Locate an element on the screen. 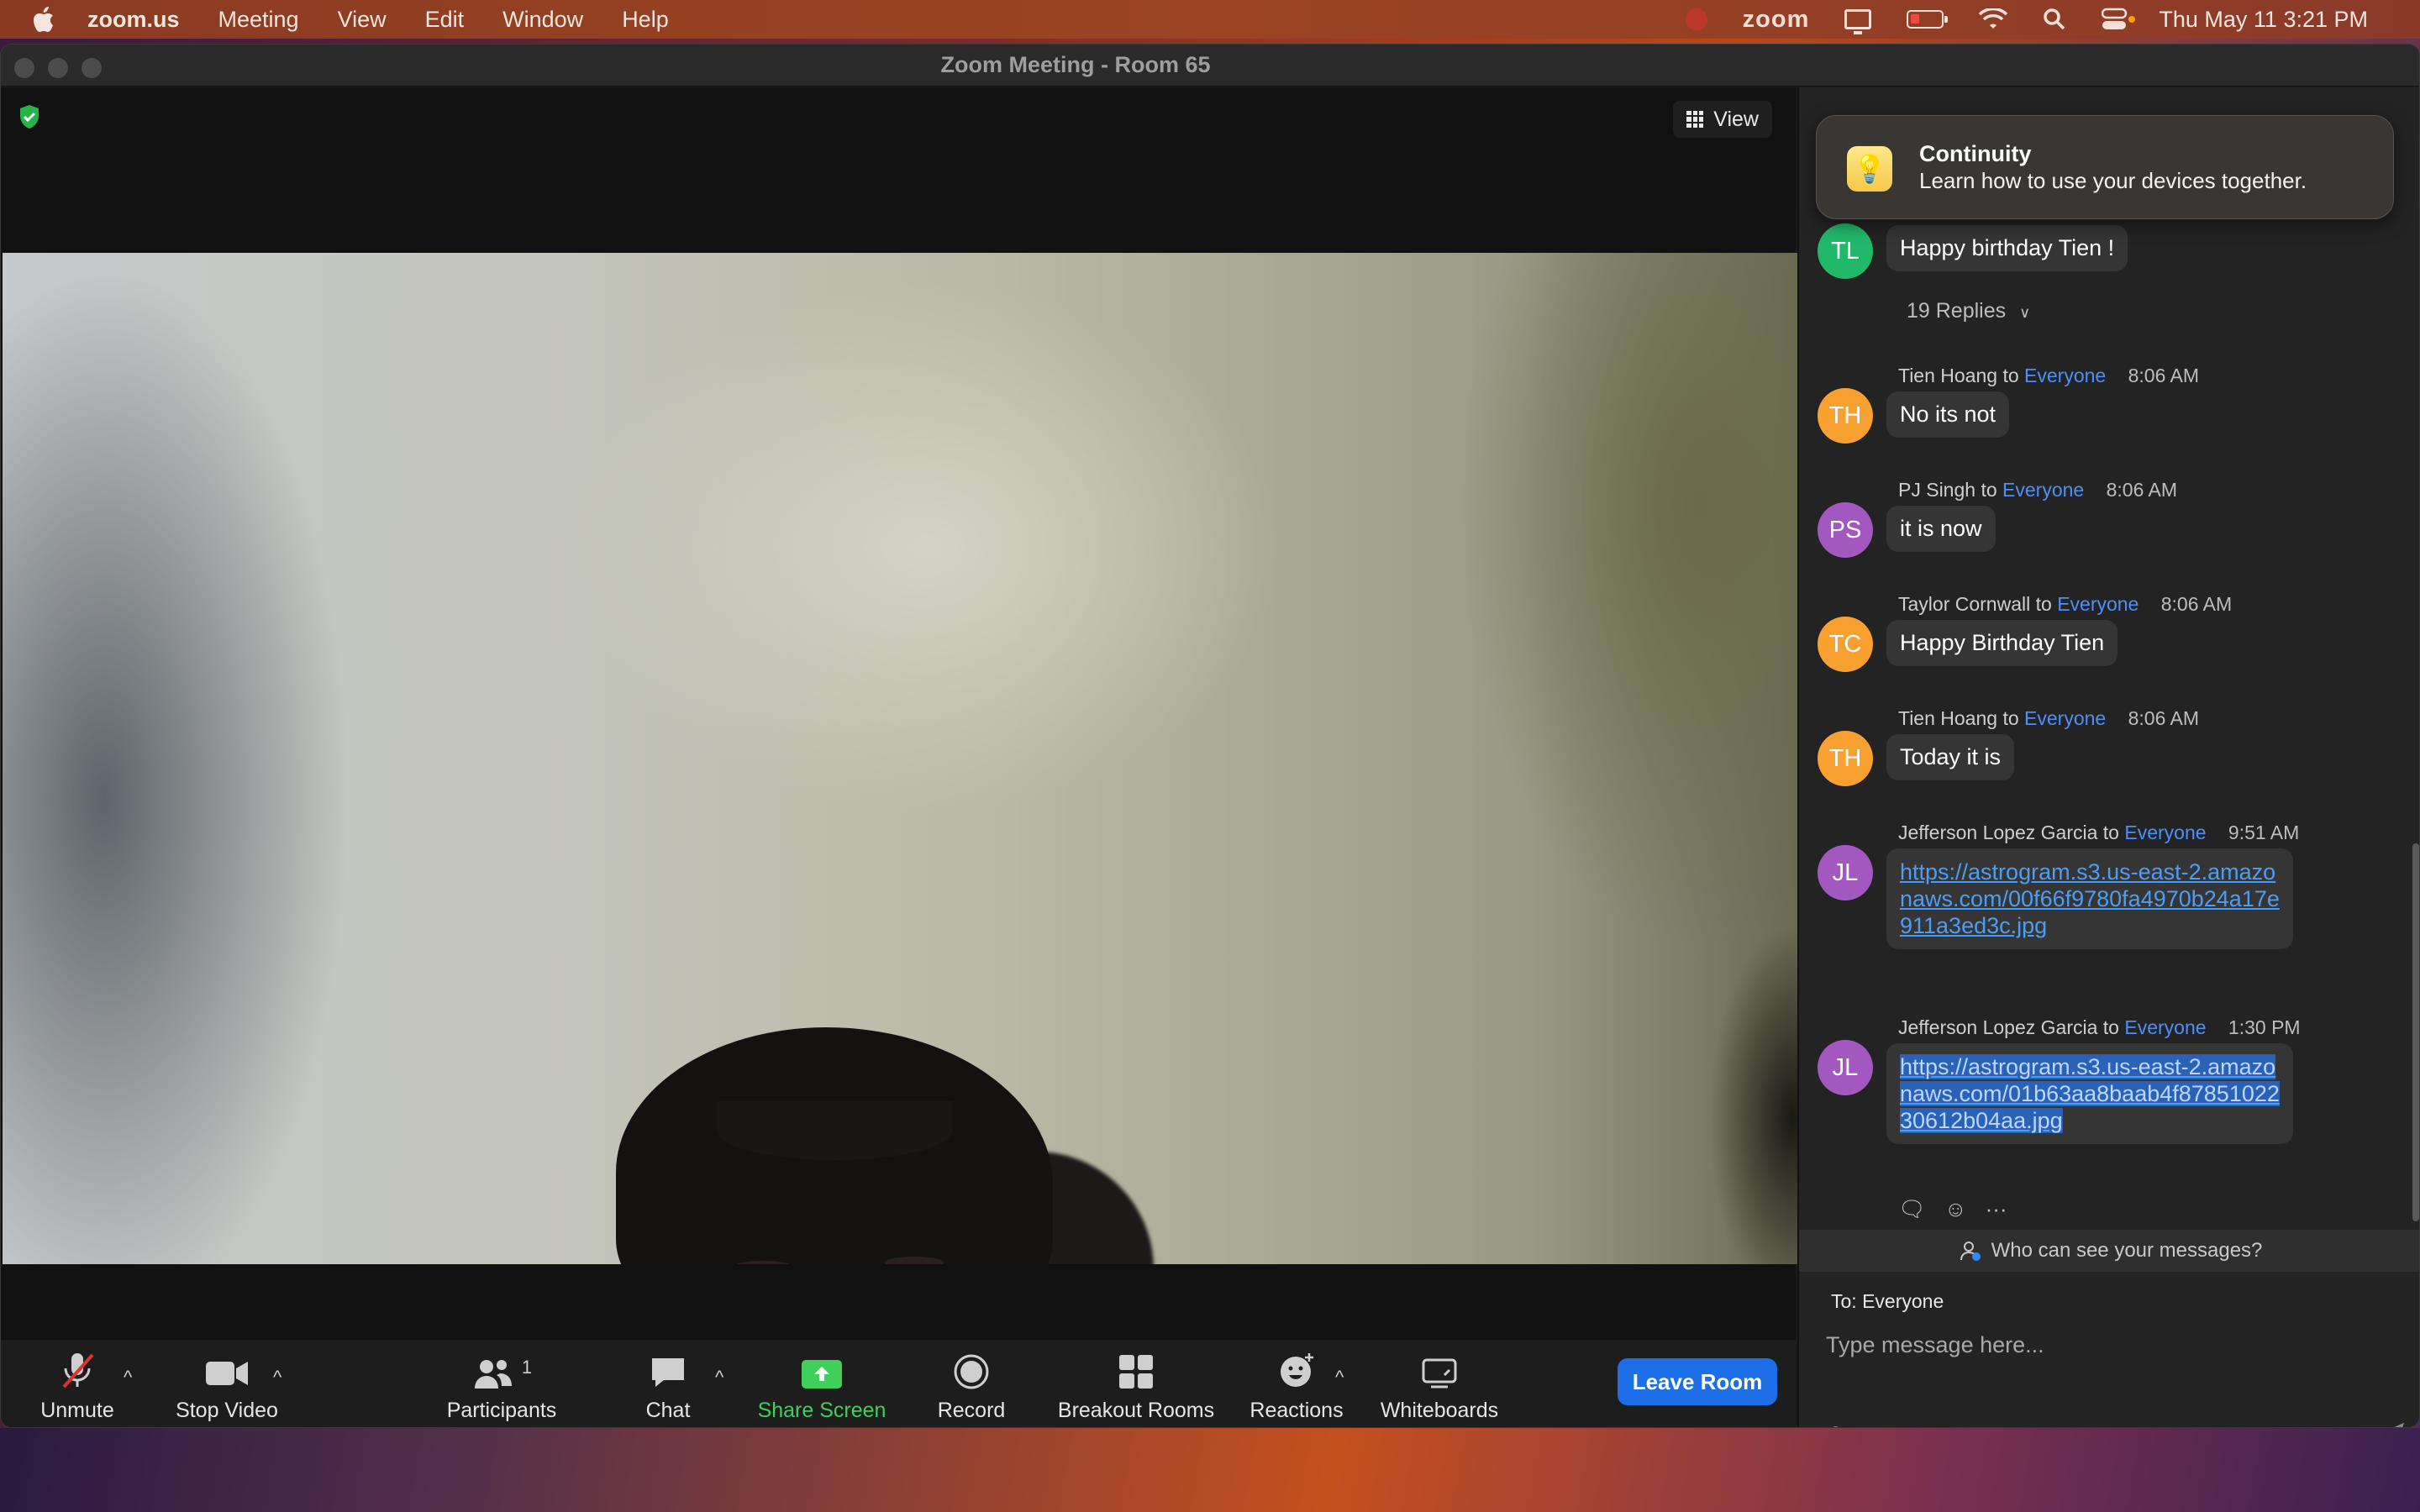  share-screen-icon is located at coordinates (822, 1374).